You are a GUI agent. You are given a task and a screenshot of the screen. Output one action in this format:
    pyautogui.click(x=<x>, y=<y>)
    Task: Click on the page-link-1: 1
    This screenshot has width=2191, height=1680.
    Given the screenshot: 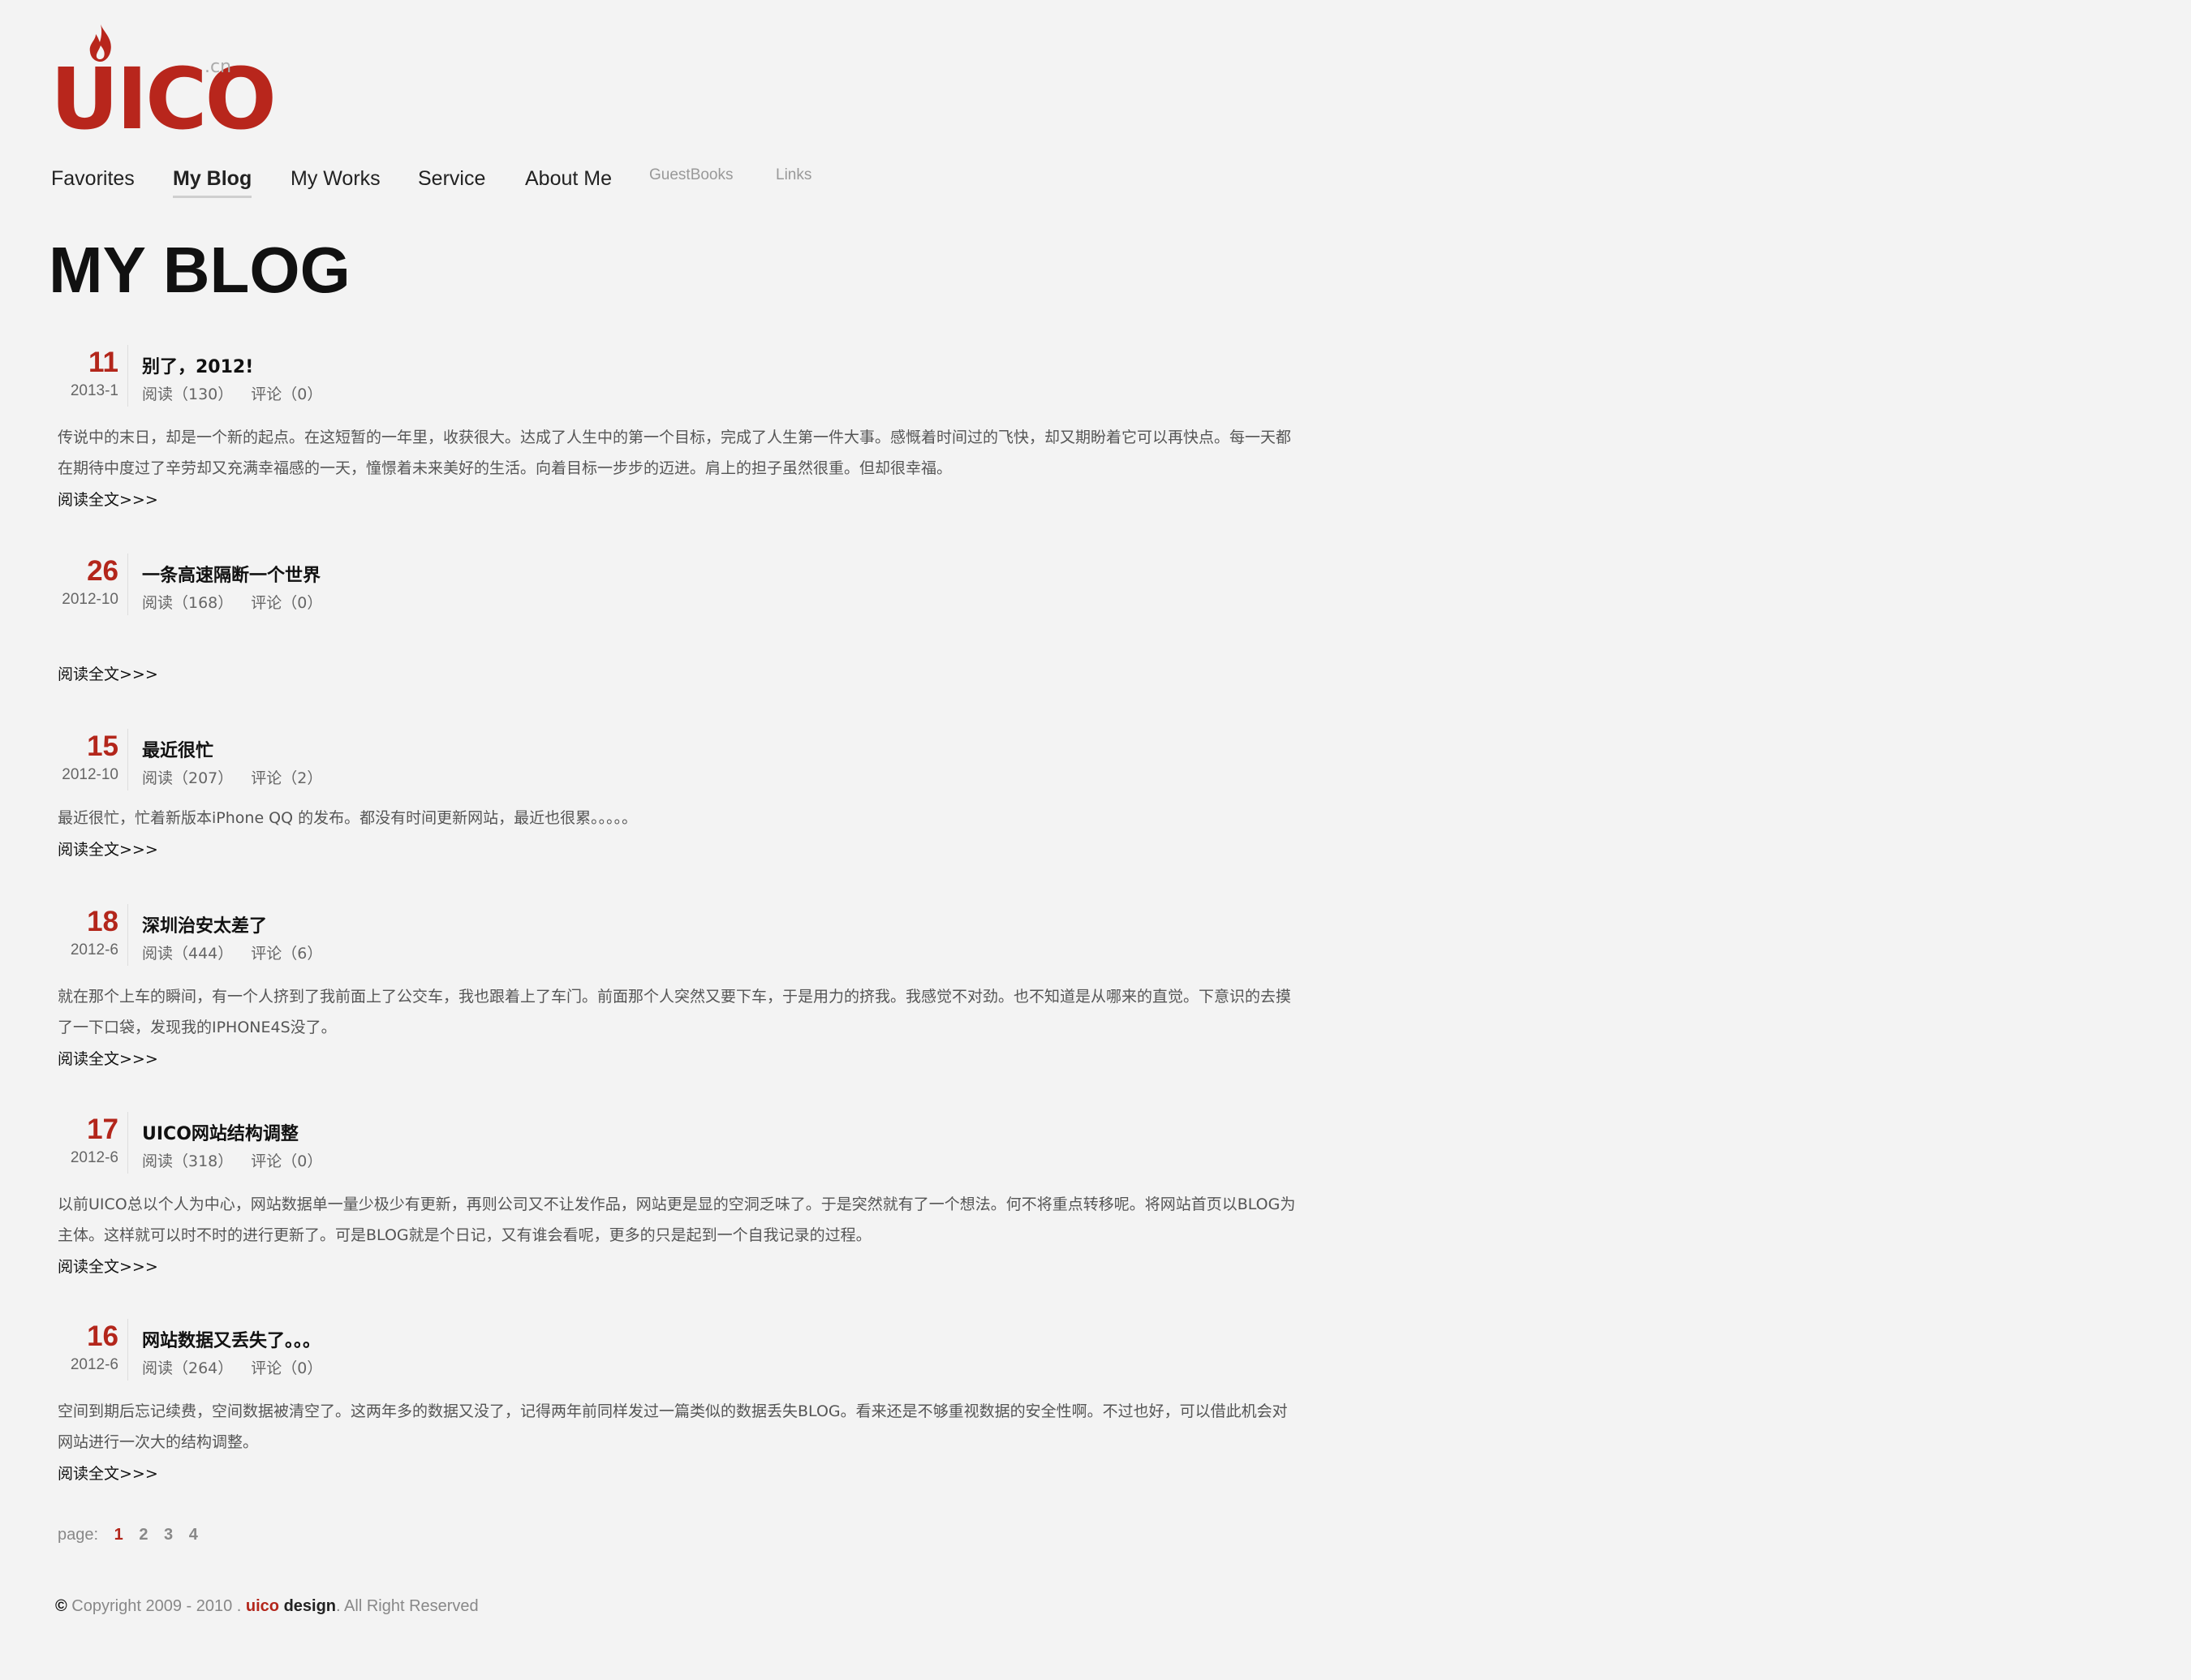 What is the action you would take?
    pyautogui.click(x=118, y=1535)
    